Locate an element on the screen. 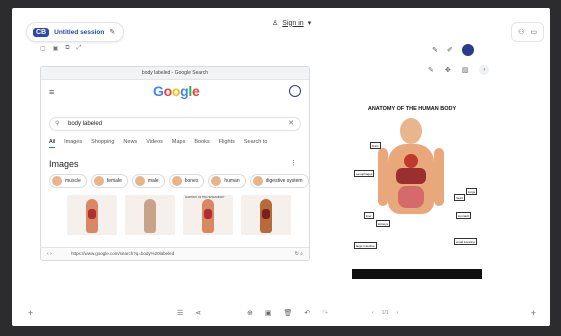 The width and height of the screenshot is (561, 336). marker-icon: ✎ is located at coordinates (431, 70).